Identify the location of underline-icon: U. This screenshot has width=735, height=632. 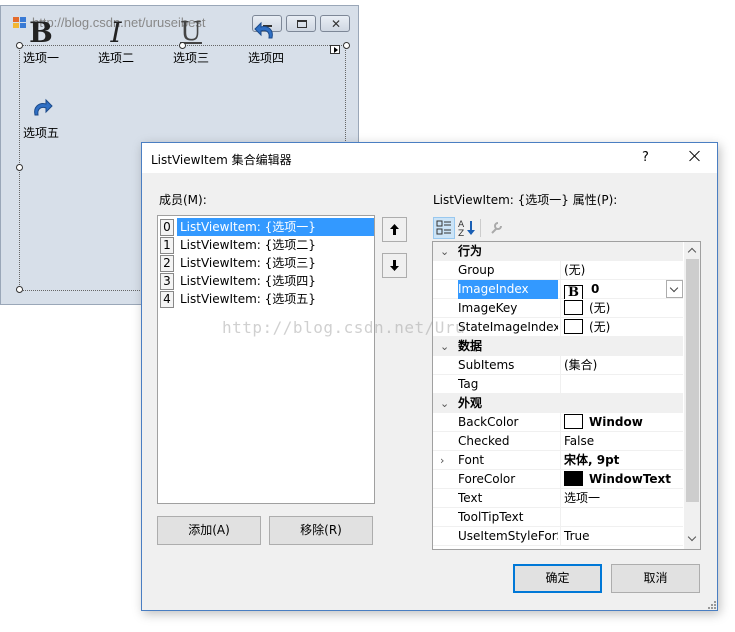
(191, 32).